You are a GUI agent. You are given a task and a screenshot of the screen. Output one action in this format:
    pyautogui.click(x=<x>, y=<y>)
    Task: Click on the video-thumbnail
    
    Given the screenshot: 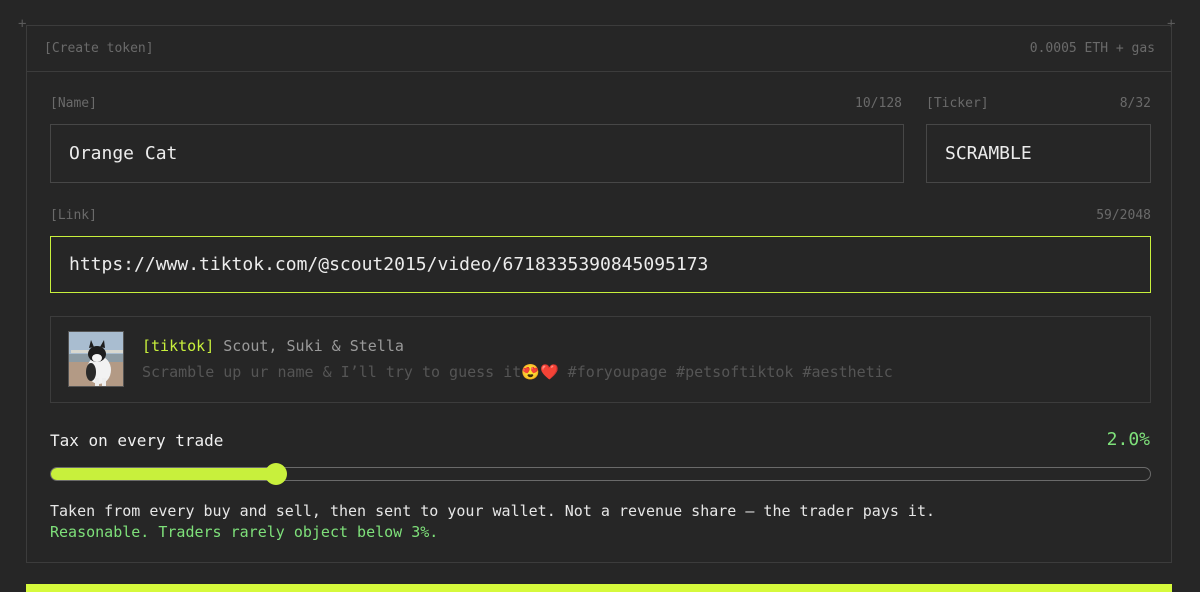 What is the action you would take?
    pyautogui.click(x=96, y=359)
    